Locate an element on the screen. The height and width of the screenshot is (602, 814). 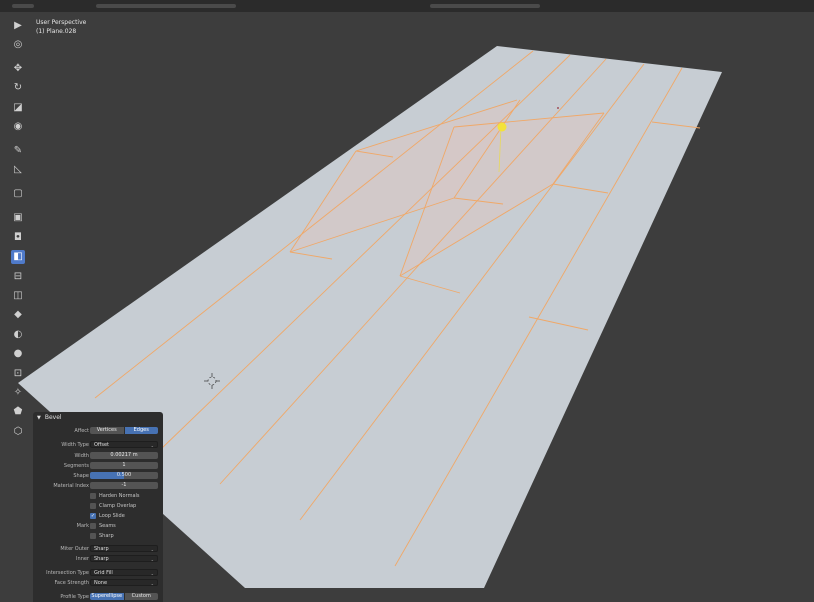
segments-field: 1 is located at coordinates (124, 465).